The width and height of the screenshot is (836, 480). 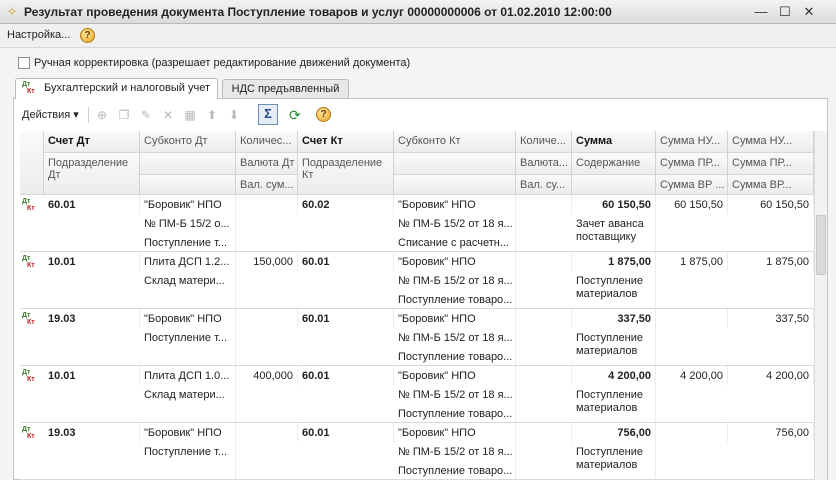 I want to click on close-button: ✕, so click(x=809, y=12).